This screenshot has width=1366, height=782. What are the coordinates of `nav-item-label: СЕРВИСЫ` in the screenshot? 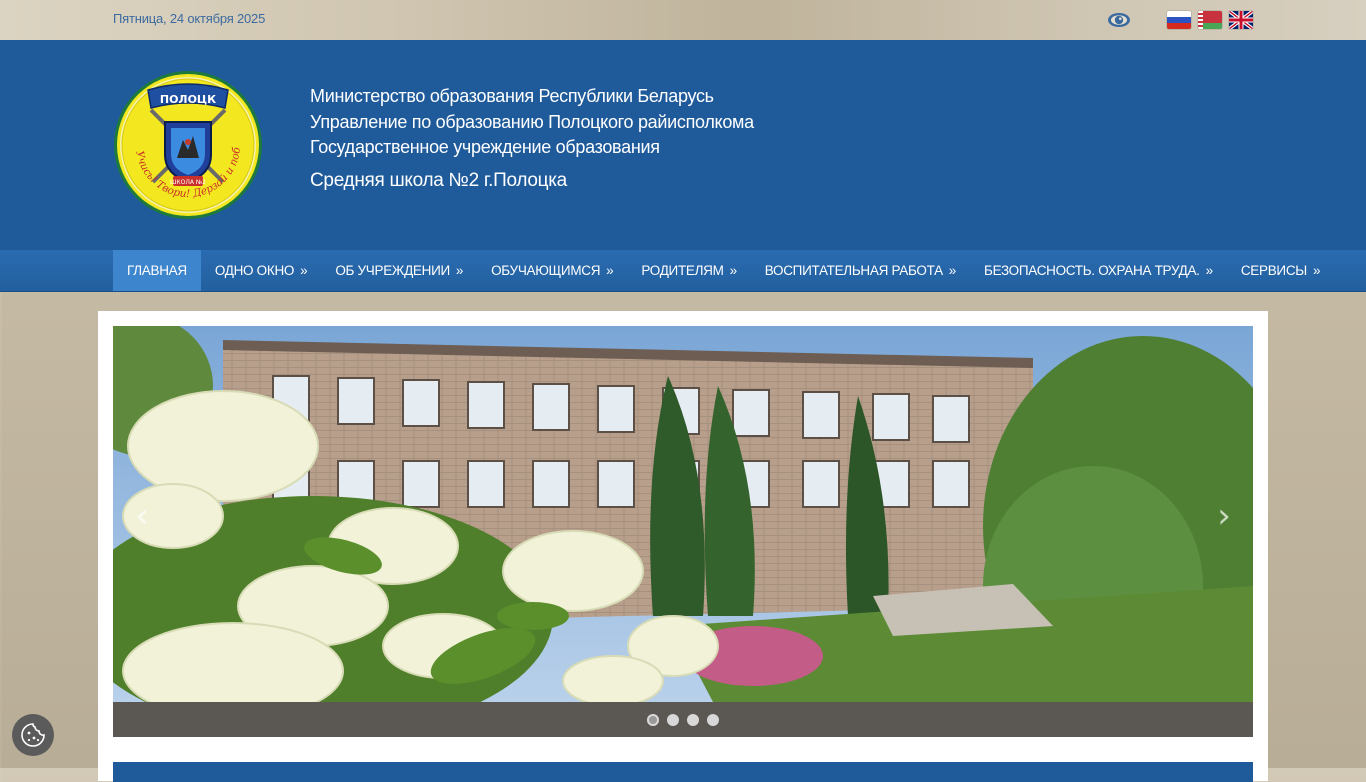 It's located at (1273, 270).